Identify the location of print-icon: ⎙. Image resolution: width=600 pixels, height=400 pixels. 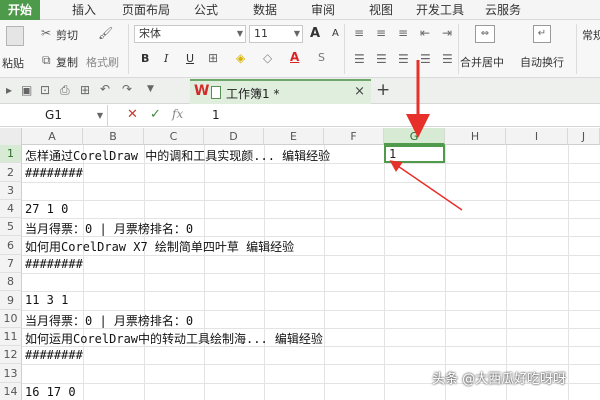
(65, 90).